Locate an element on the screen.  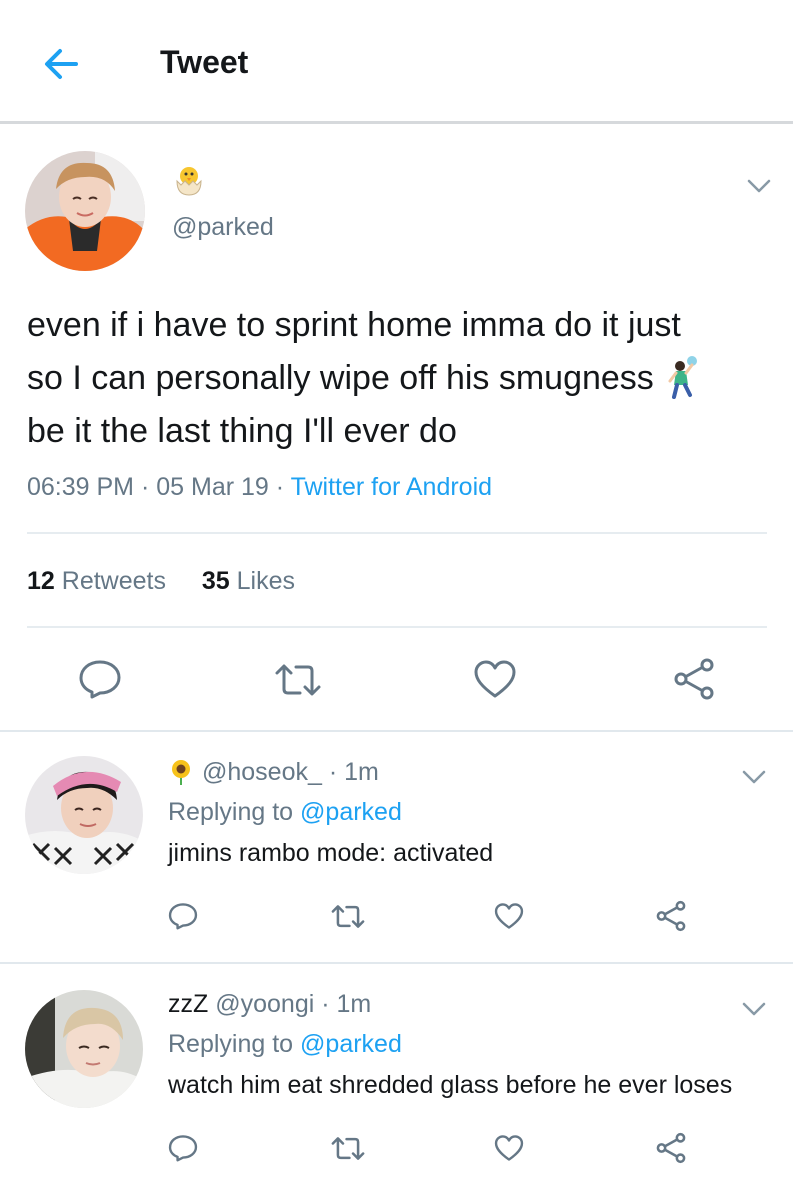
reply-display-name: zzZ is located at coordinates (188, 1004).